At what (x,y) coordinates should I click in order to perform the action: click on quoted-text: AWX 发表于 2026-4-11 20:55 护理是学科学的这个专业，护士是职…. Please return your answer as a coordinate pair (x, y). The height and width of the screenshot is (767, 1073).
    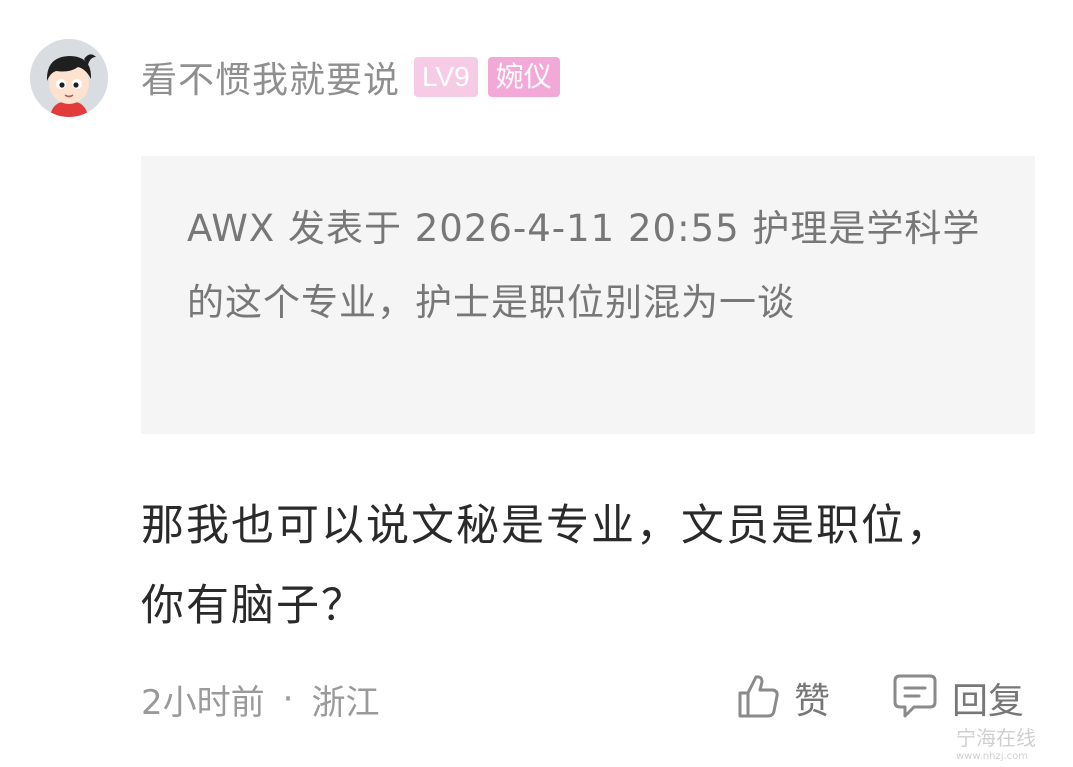
    Looking at the image, I should click on (584, 265).